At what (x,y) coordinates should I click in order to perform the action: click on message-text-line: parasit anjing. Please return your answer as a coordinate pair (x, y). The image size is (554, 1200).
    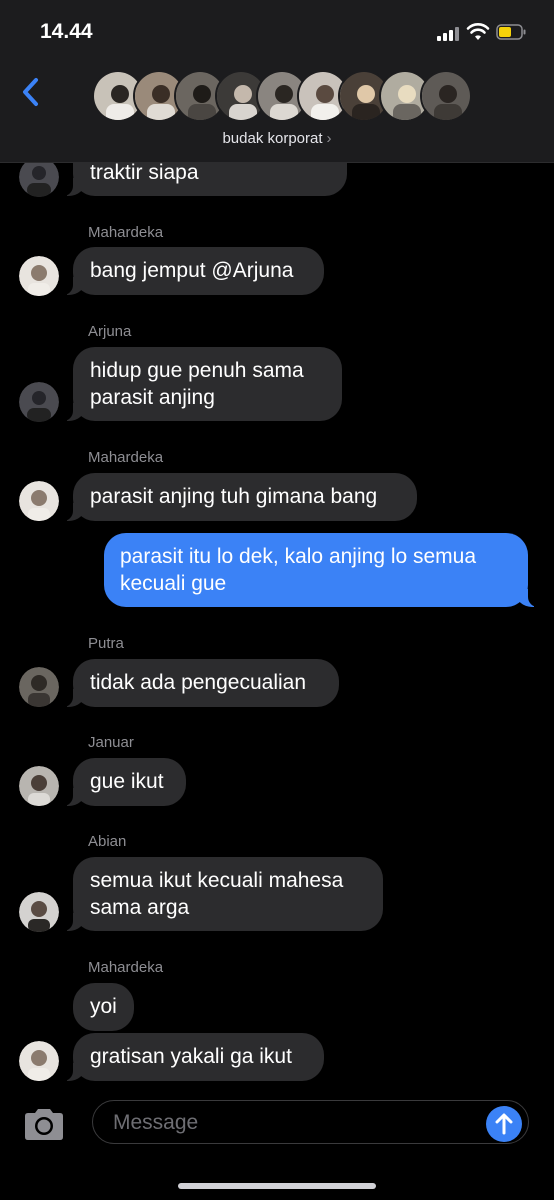
    Looking at the image, I should click on (152, 397).